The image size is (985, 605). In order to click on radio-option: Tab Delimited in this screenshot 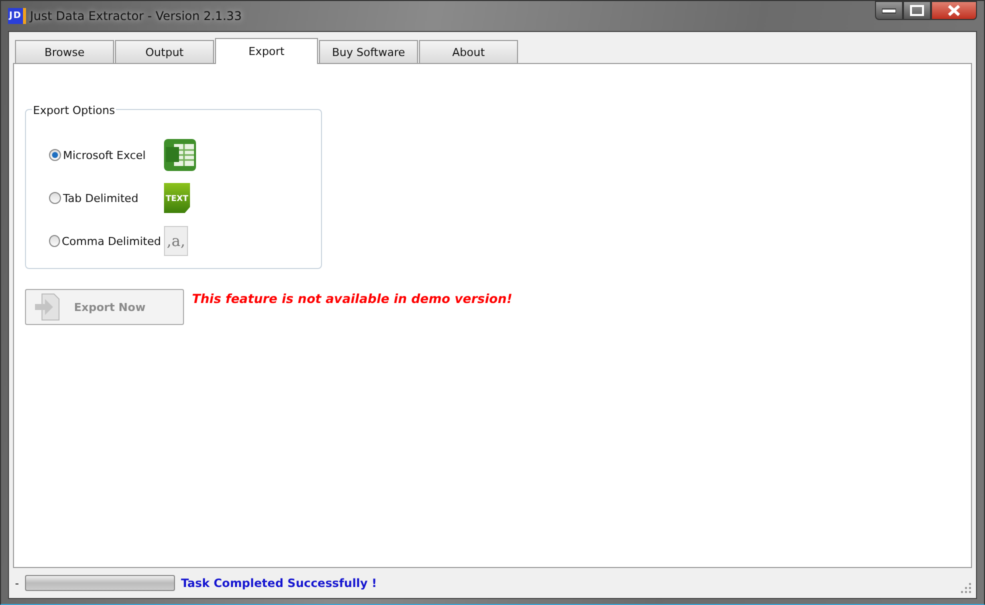, I will do `click(105, 198)`.